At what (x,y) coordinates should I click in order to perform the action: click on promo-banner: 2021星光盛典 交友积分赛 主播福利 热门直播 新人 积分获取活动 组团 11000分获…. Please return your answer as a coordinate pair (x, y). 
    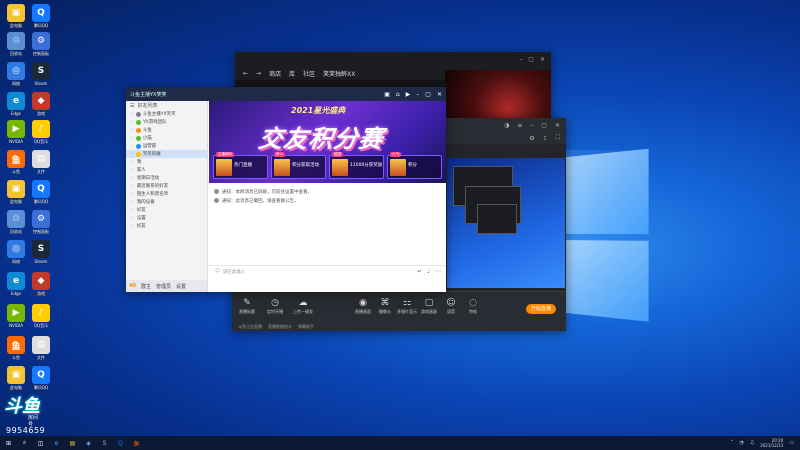
    Looking at the image, I should click on (327, 142).